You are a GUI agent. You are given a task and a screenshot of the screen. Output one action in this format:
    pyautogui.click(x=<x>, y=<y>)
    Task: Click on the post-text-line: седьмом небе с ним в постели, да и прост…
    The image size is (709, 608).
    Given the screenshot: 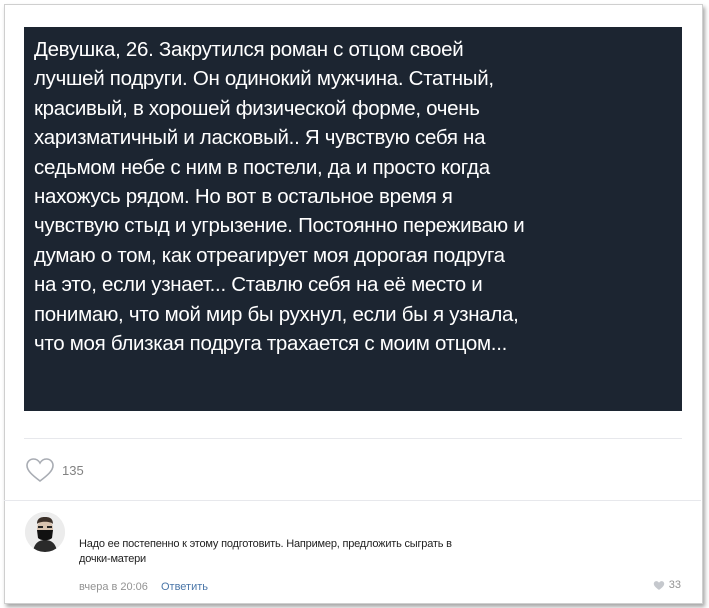 What is the action you would take?
    pyautogui.click(x=262, y=167)
    